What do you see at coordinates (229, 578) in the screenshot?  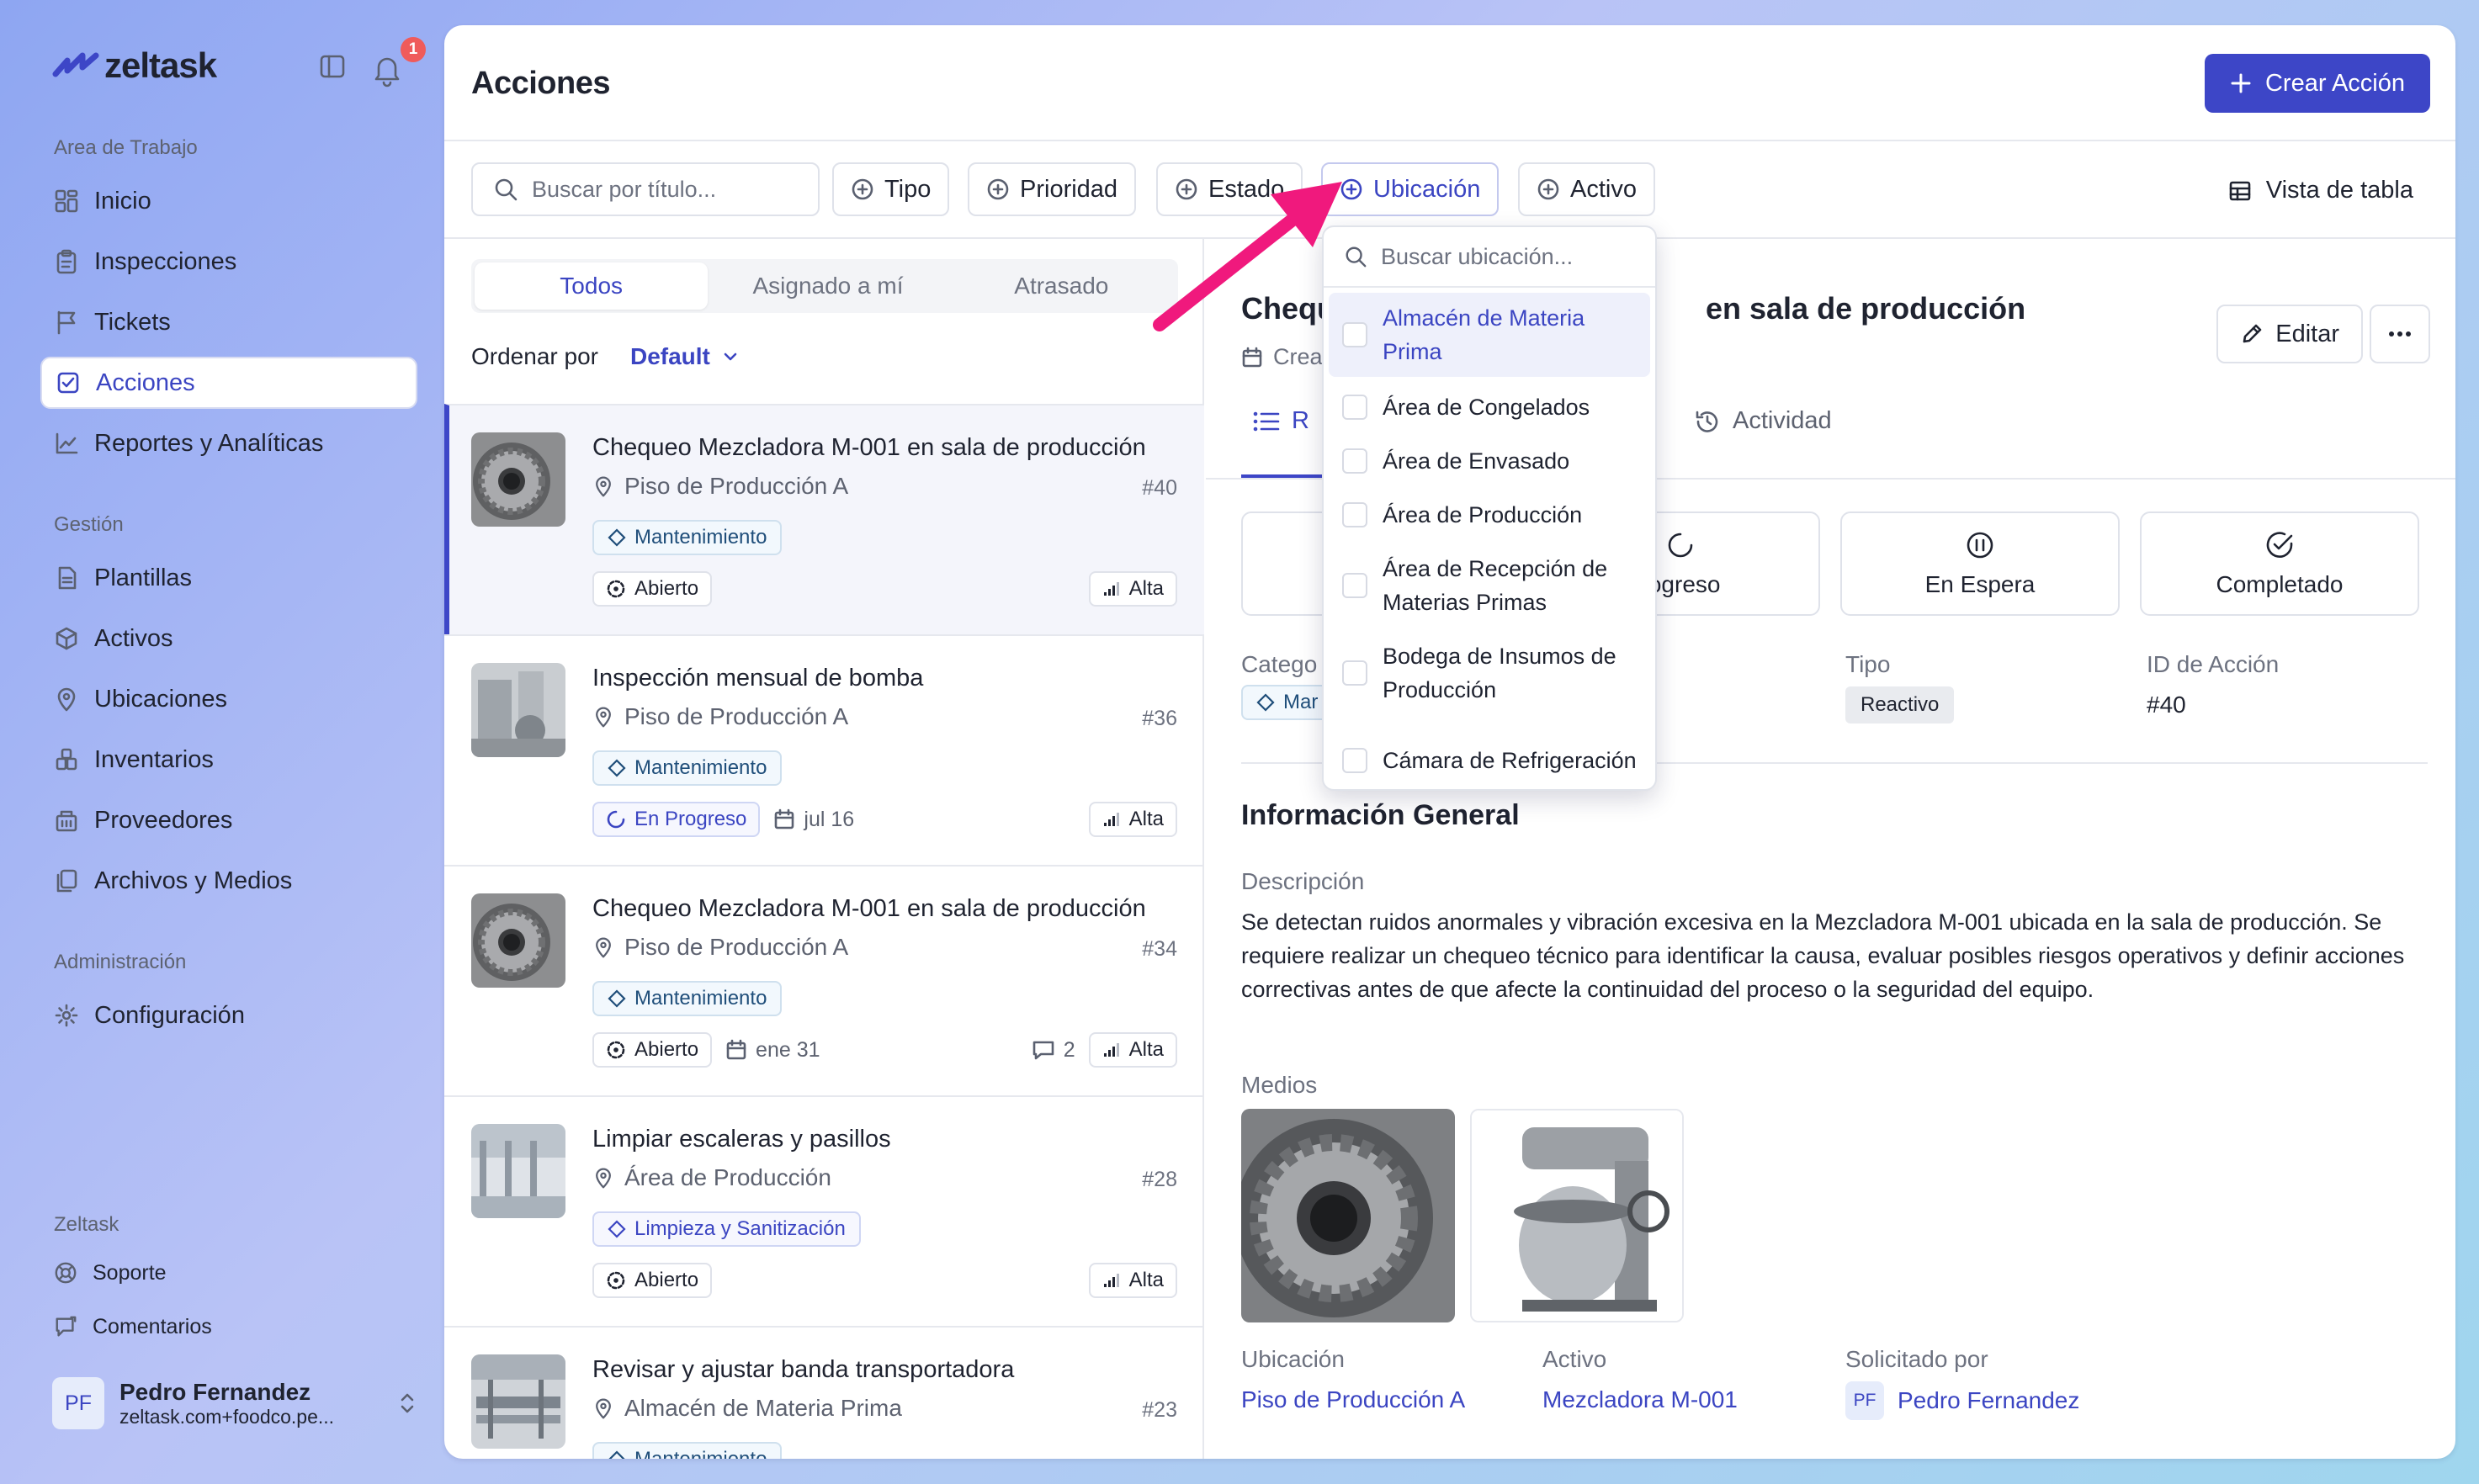 I see `sidebar-item-plantillas: Plantillas` at bounding box center [229, 578].